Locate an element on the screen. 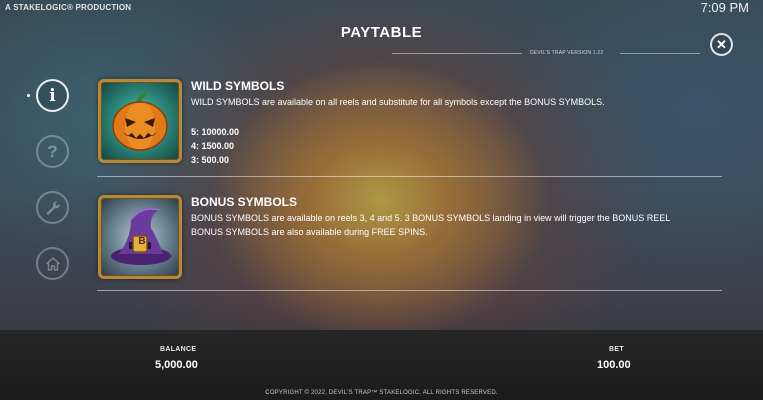  sidebar-item-settings is located at coordinates (52, 207).